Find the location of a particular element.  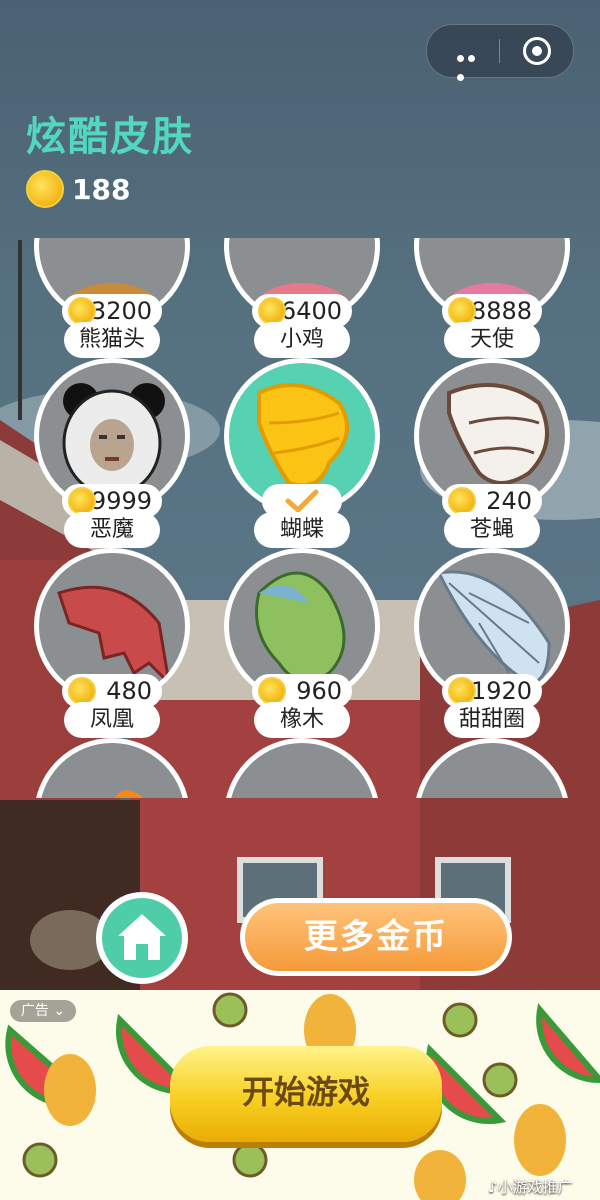

page-title: 炫酷皮肤 is located at coordinates (110, 137).